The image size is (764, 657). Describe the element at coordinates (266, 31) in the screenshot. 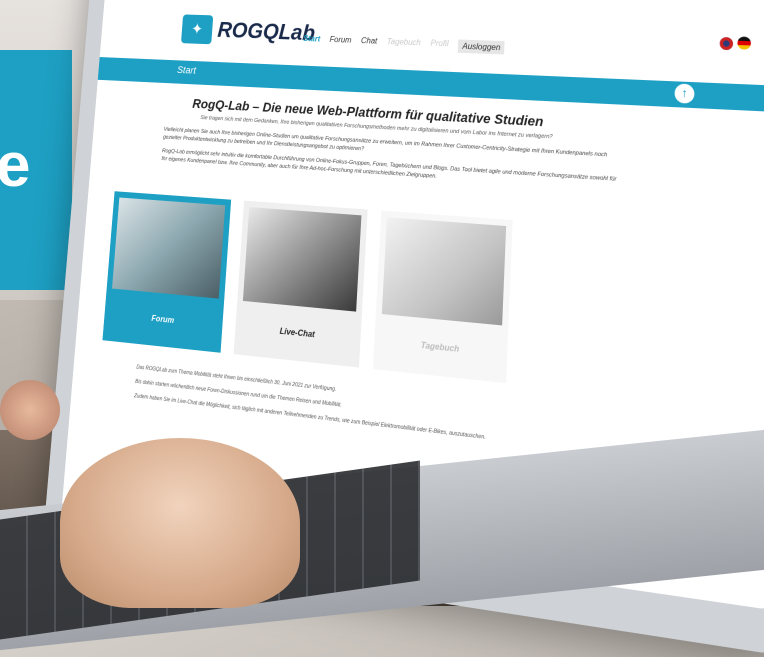

I see `logo-text: ROGQLab` at that location.